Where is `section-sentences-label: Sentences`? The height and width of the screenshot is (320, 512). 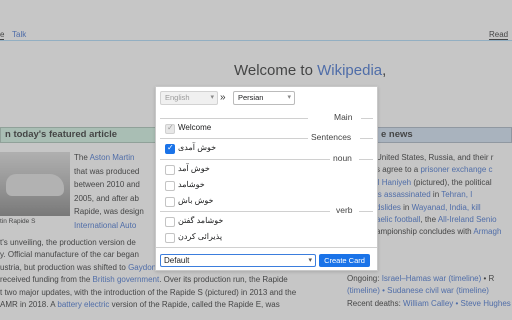 section-sentences-label: Sentences is located at coordinates (331, 137).